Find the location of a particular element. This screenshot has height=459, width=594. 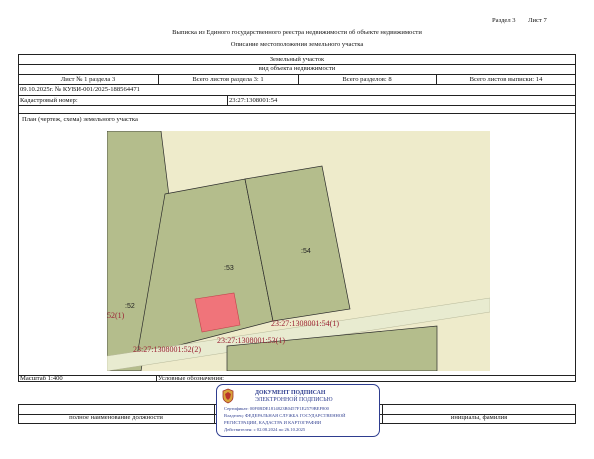

sheets-in-section: Всего листов раздела 3: 1 is located at coordinates (228, 79).